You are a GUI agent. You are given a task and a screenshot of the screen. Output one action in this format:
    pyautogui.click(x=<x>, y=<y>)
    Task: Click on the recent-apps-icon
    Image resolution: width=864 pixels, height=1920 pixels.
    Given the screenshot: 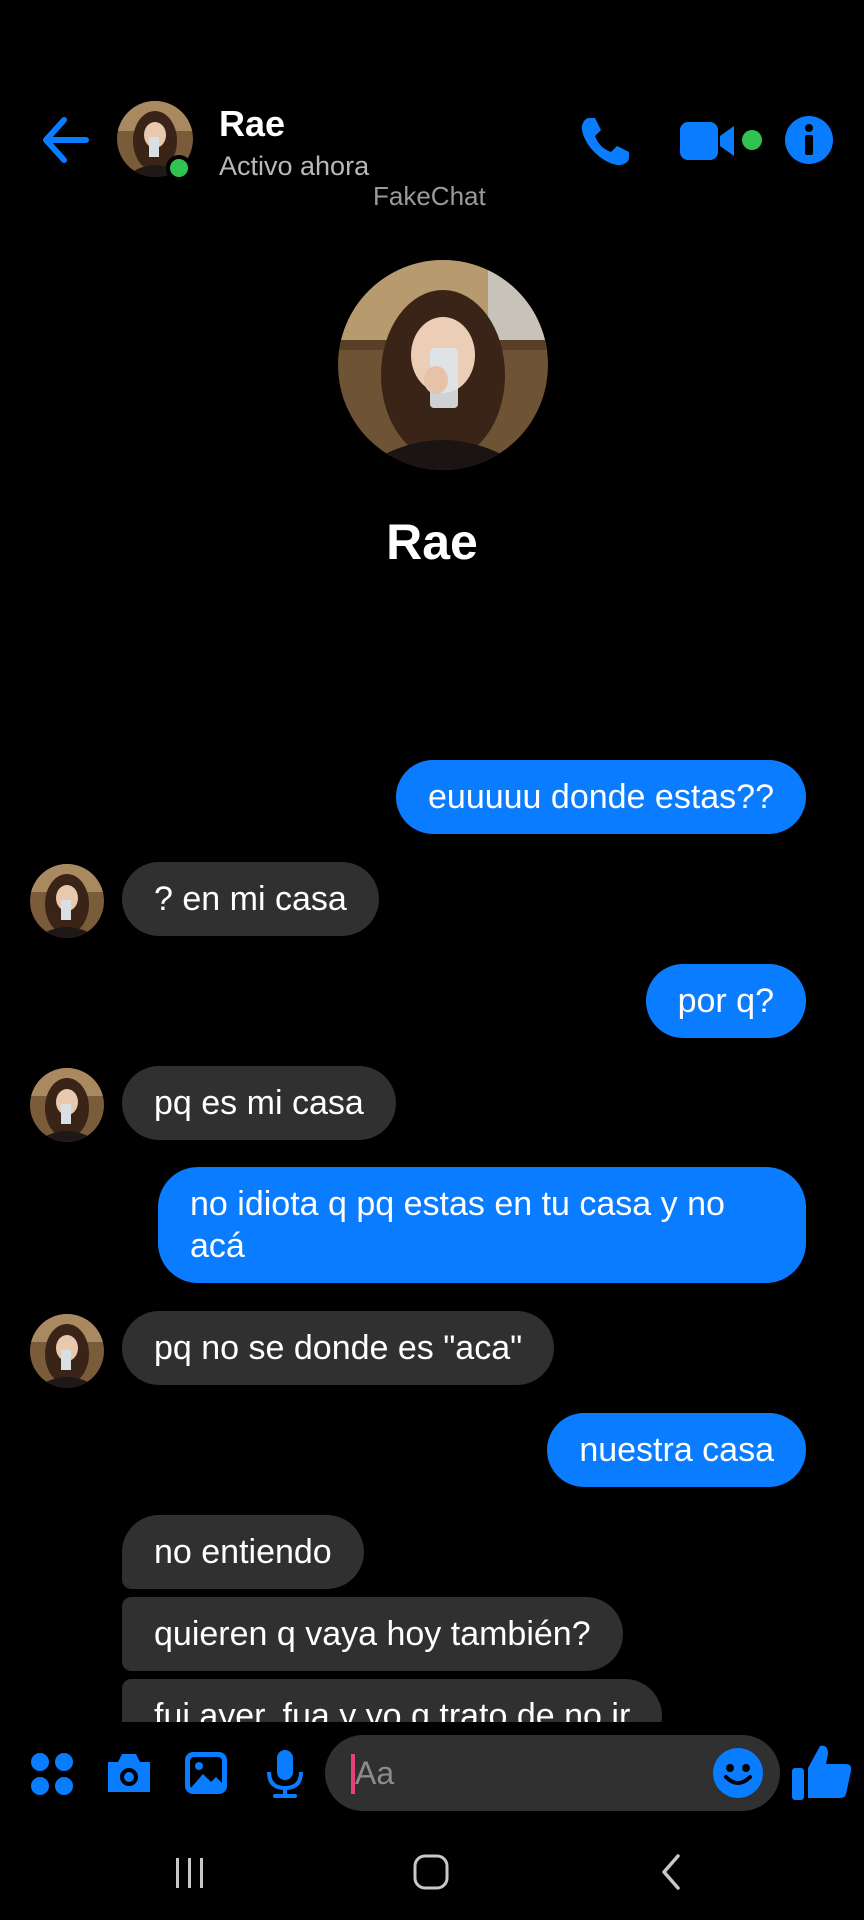 What is the action you would take?
    pyautogui.click(x=190, y=1875)
    